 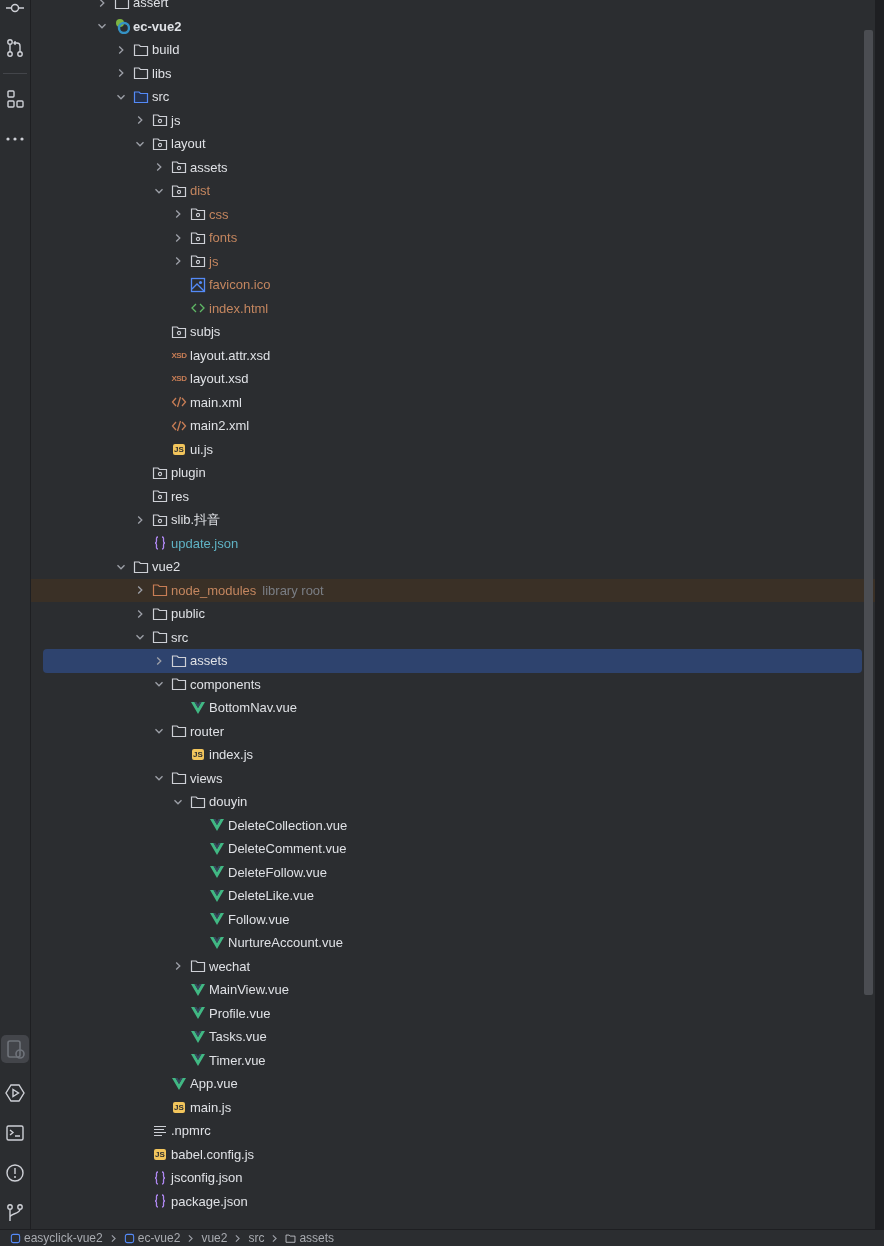 I want to click on breadcrumb-item: vue2, so click(x=214, y=1238).